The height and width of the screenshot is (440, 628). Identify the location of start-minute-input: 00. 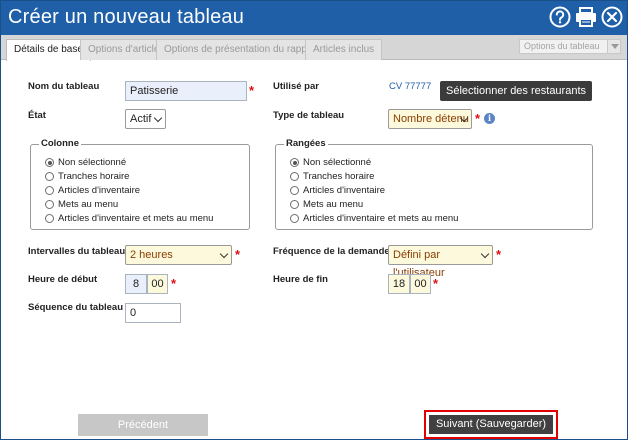
(157, 284).